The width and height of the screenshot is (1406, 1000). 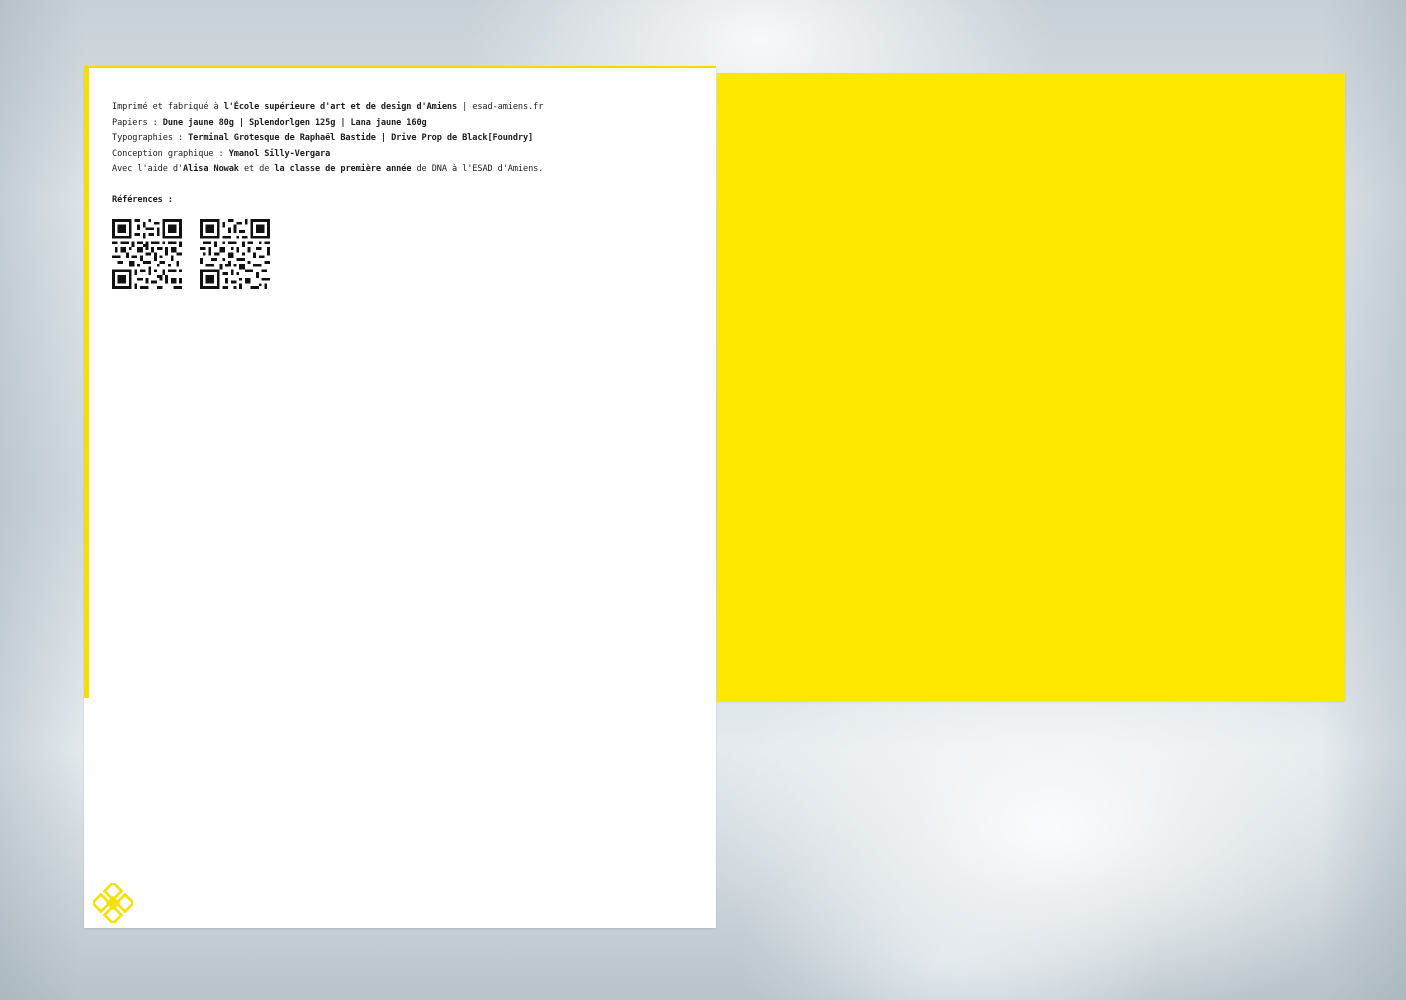 What do you see at coordinates (400, 67) in the screenshot?
I see `left-page-top-edge` at bounding box center [400, 67].